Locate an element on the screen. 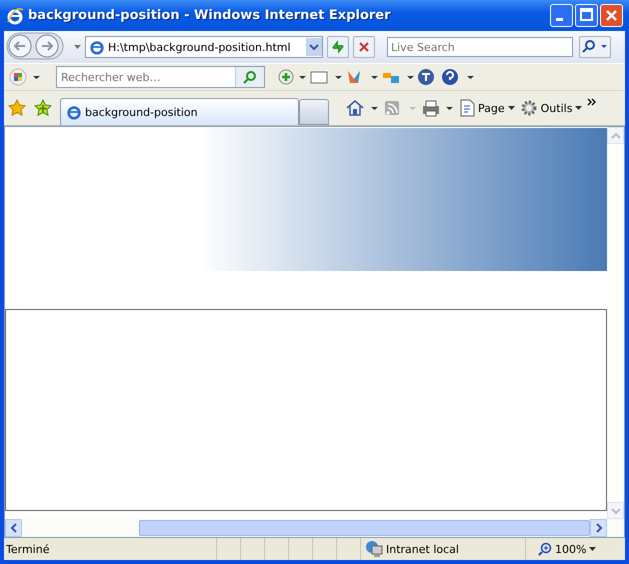 The image size is (629, 564). browser-logo-icon is located at coordinates (15, 15).